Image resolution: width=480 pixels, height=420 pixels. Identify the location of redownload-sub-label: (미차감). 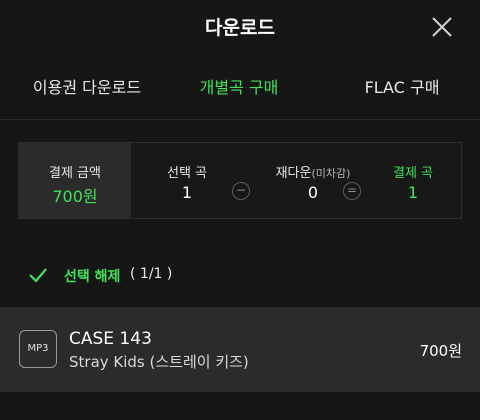
(331, 173).